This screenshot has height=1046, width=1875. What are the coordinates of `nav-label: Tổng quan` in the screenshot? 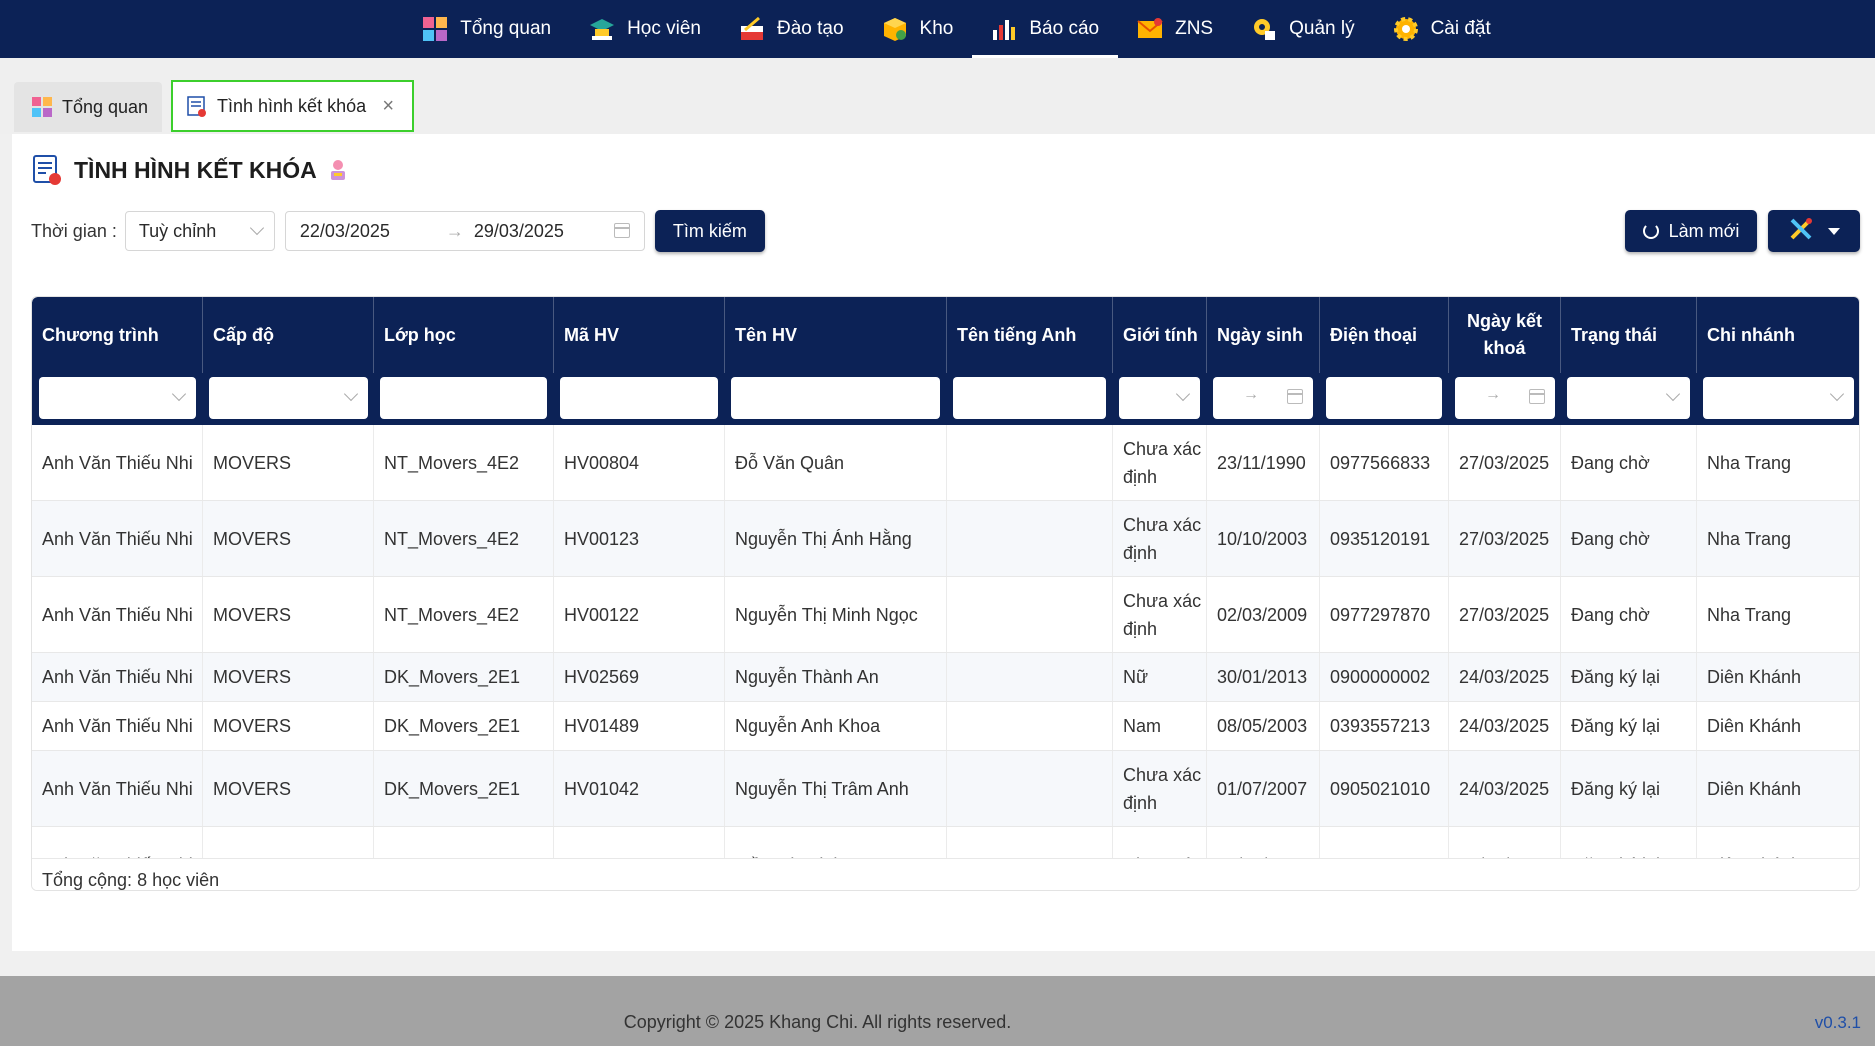 It's located at (506, 28).